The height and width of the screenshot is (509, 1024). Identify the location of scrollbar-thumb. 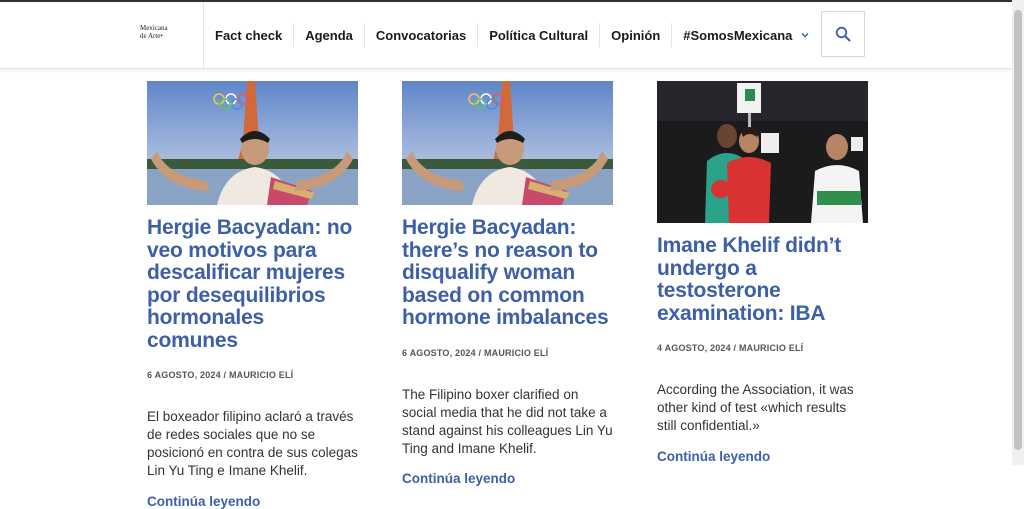
(1018, 230).